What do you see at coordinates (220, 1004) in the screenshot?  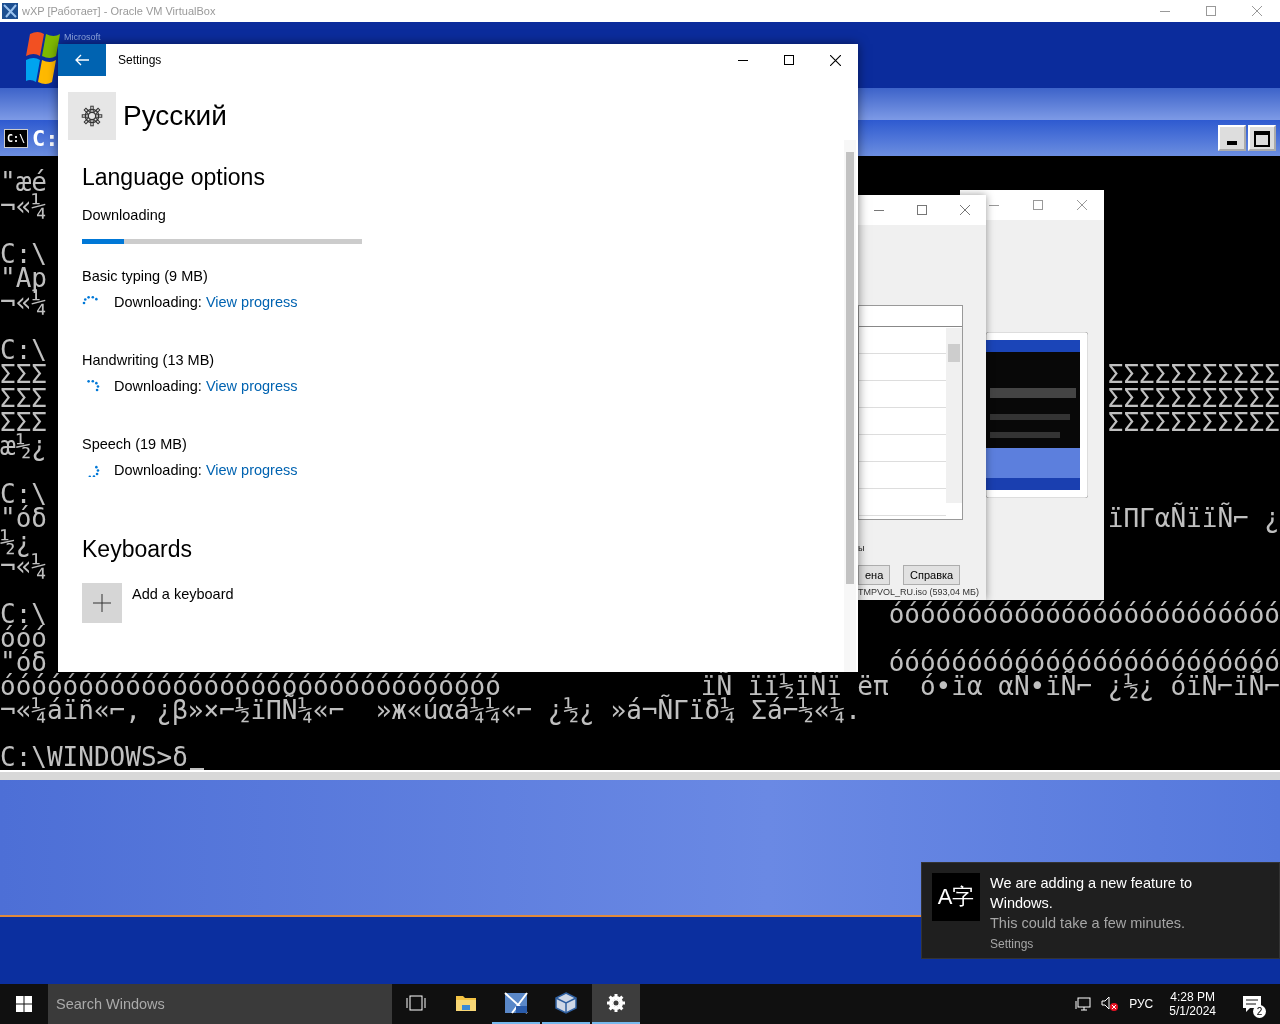 I see `search-field: Search Windows` at bounding box center [220, 1004].